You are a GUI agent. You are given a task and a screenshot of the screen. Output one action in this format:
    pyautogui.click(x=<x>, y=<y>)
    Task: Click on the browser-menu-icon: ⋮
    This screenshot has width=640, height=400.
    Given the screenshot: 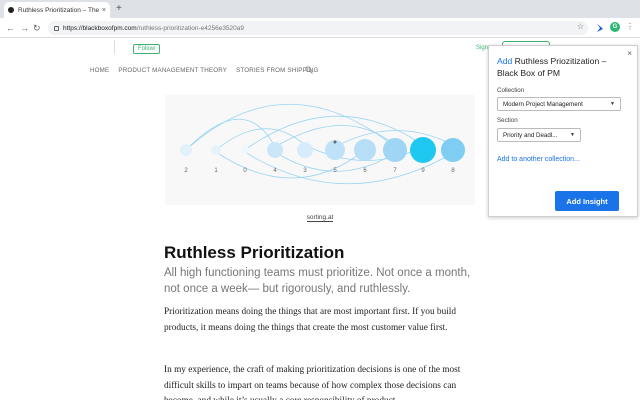 What is the action you would take?
    pyautogui.click(x=630, y=27)
    